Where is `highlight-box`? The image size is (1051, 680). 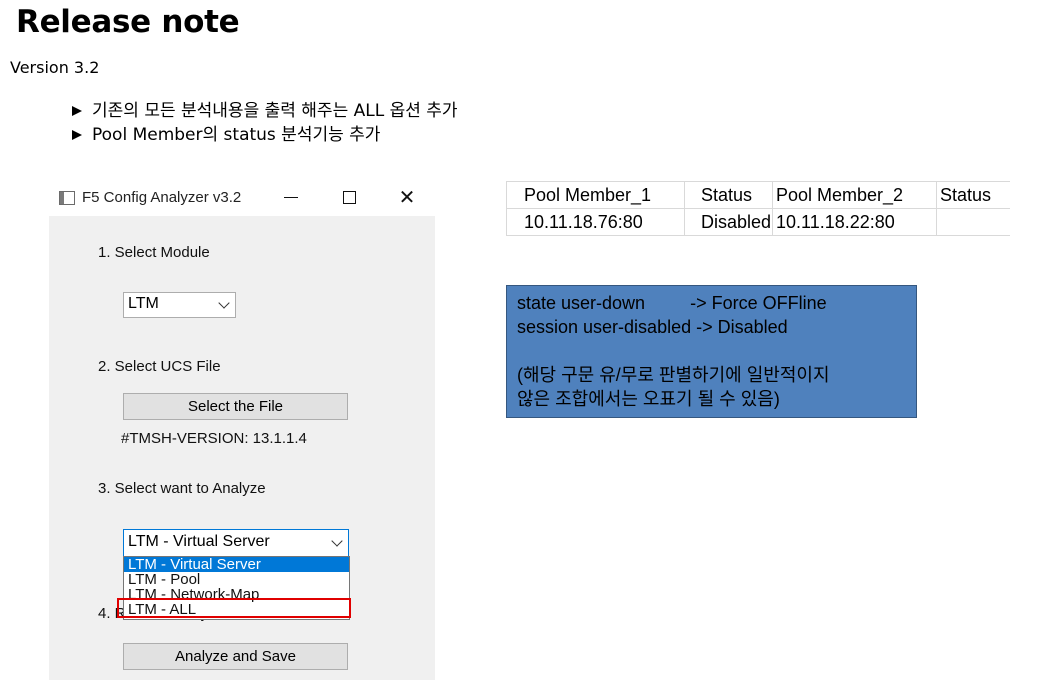 highlight-box is located at coordinates (234, 608).